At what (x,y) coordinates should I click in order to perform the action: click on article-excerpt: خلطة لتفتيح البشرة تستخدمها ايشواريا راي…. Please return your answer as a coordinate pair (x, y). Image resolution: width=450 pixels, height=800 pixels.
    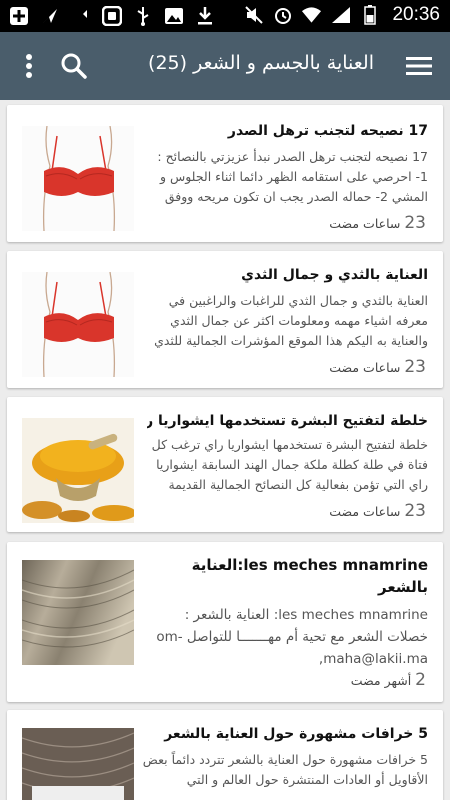
    Looking at the image, I should click on (289, 464).